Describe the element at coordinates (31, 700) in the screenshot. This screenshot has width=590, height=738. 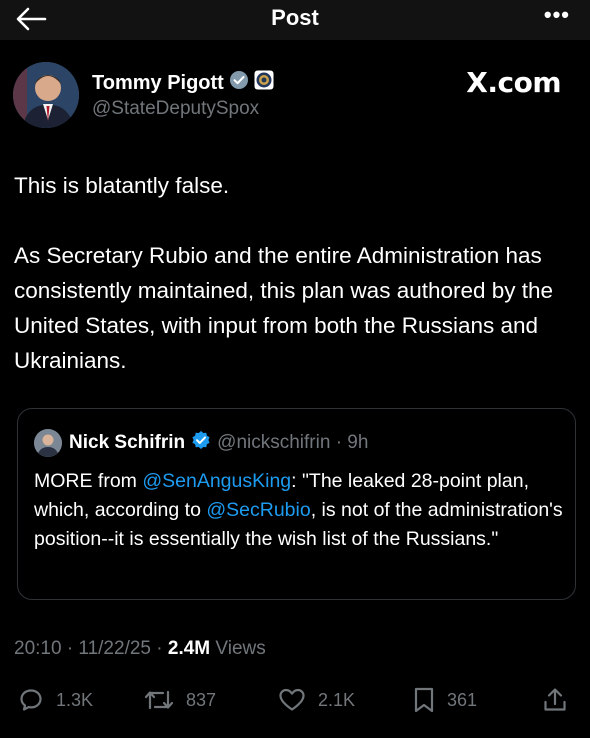
I see `reply-icon` at that location.